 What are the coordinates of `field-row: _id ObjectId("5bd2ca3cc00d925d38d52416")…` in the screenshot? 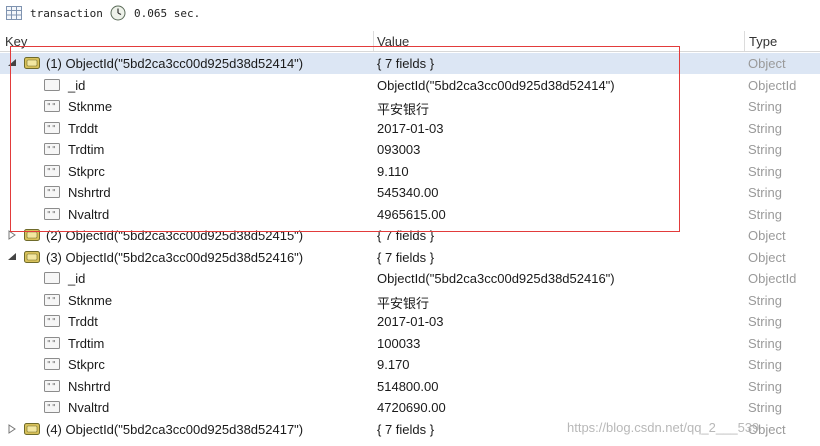 It's located at (410, 278).